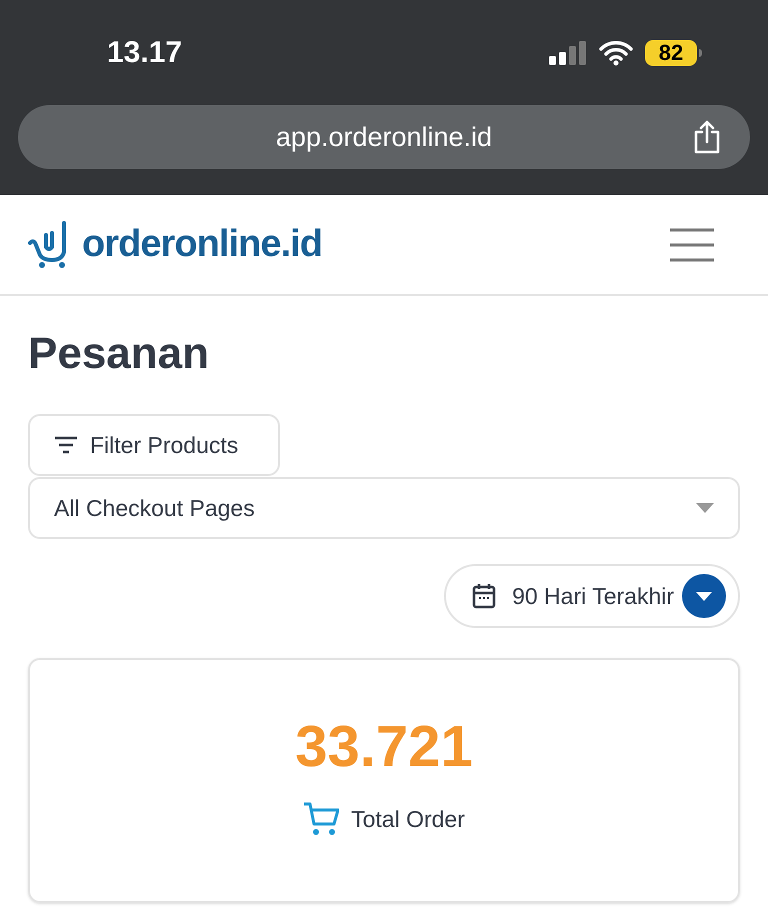 Image resolution: width=768 pixels, height=915 pixels. Describe the element at coordinates (144, 53) in the screenshot. I see `status-time: 13.17` at that location.